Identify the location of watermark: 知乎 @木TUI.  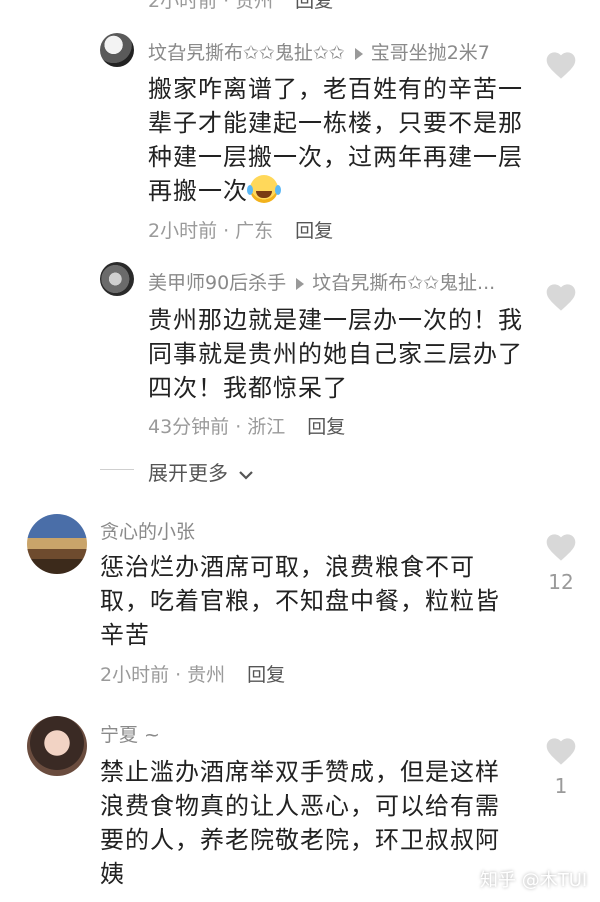
(534, 880).